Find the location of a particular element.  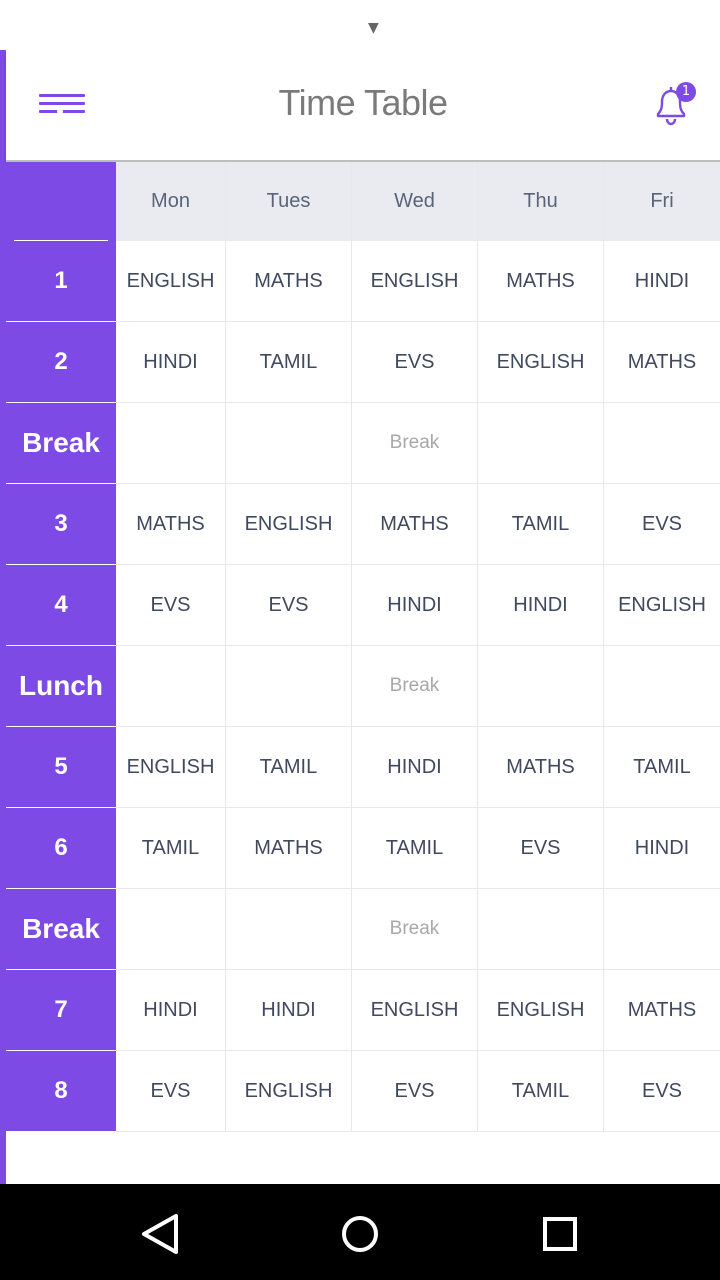

notification-badge: 1 is located at coordinates (686, 92).